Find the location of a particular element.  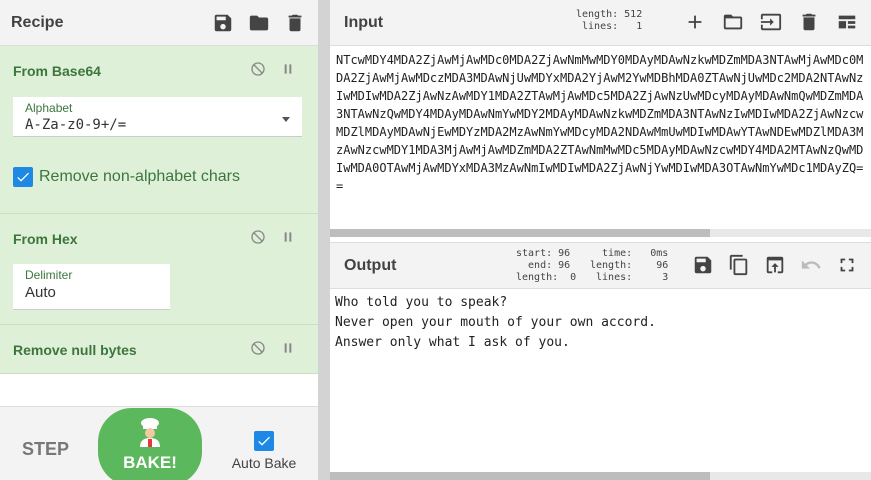

remove-non-alphabet-checkbox-row: Remove non-alphabet chars is located at coordinates (126, 177).